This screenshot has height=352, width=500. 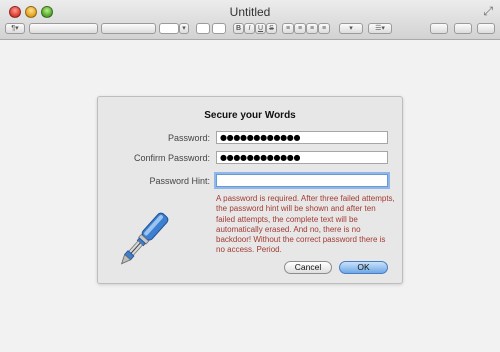 What do you see at coordinates (250, 20) in the screenshot?
I see `title-bar: Untitled ⤢ ¶▾ ▾ B I U S ≡ ≡ ≡ ≡ ▾ ☰▾` at bounding box center [250, 20].